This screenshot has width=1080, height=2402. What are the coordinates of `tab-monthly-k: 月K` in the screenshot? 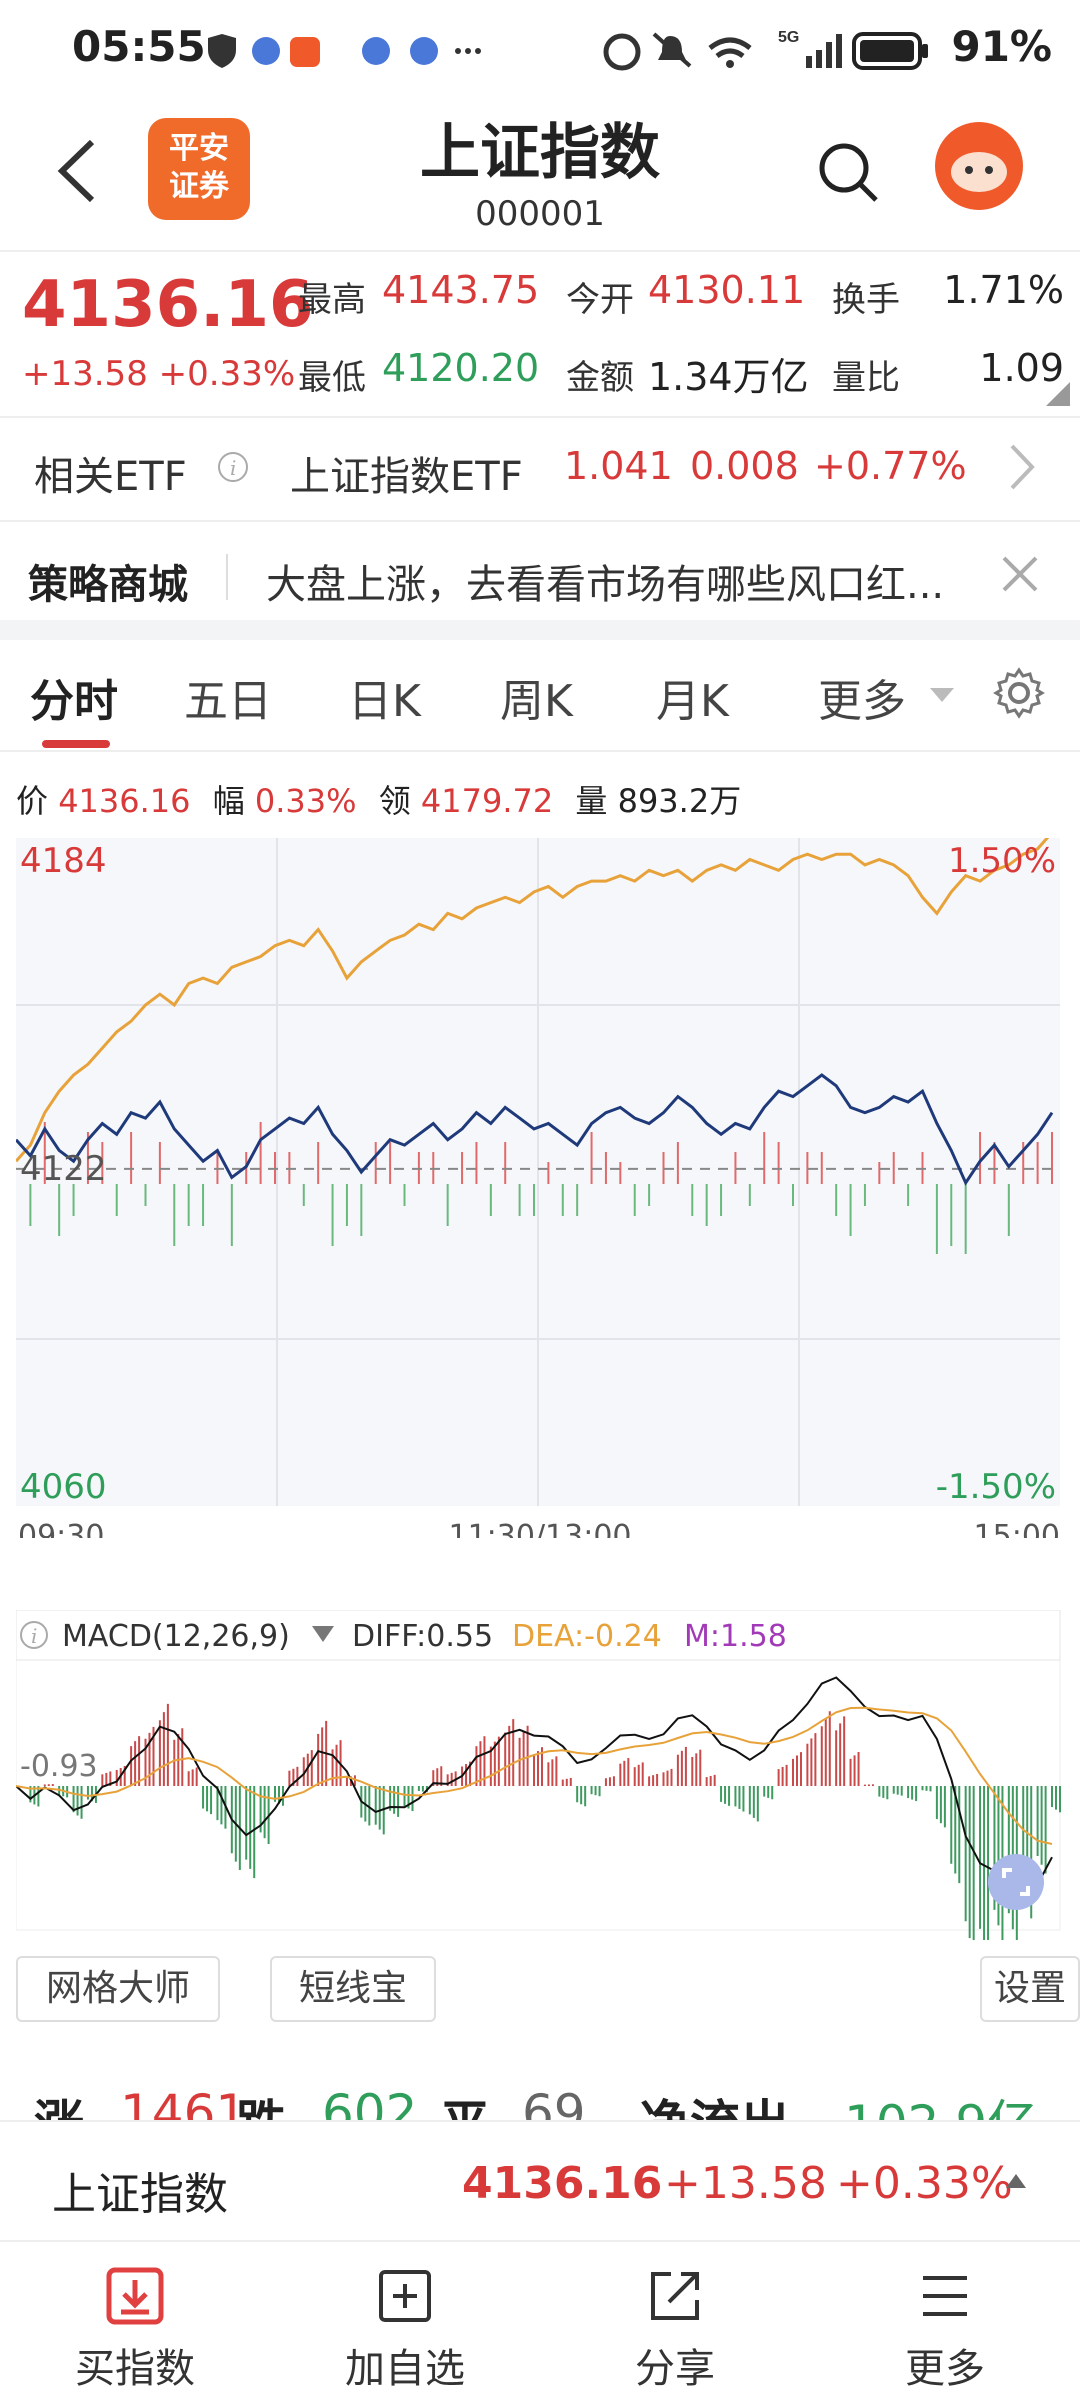 It's located at (692, 697).